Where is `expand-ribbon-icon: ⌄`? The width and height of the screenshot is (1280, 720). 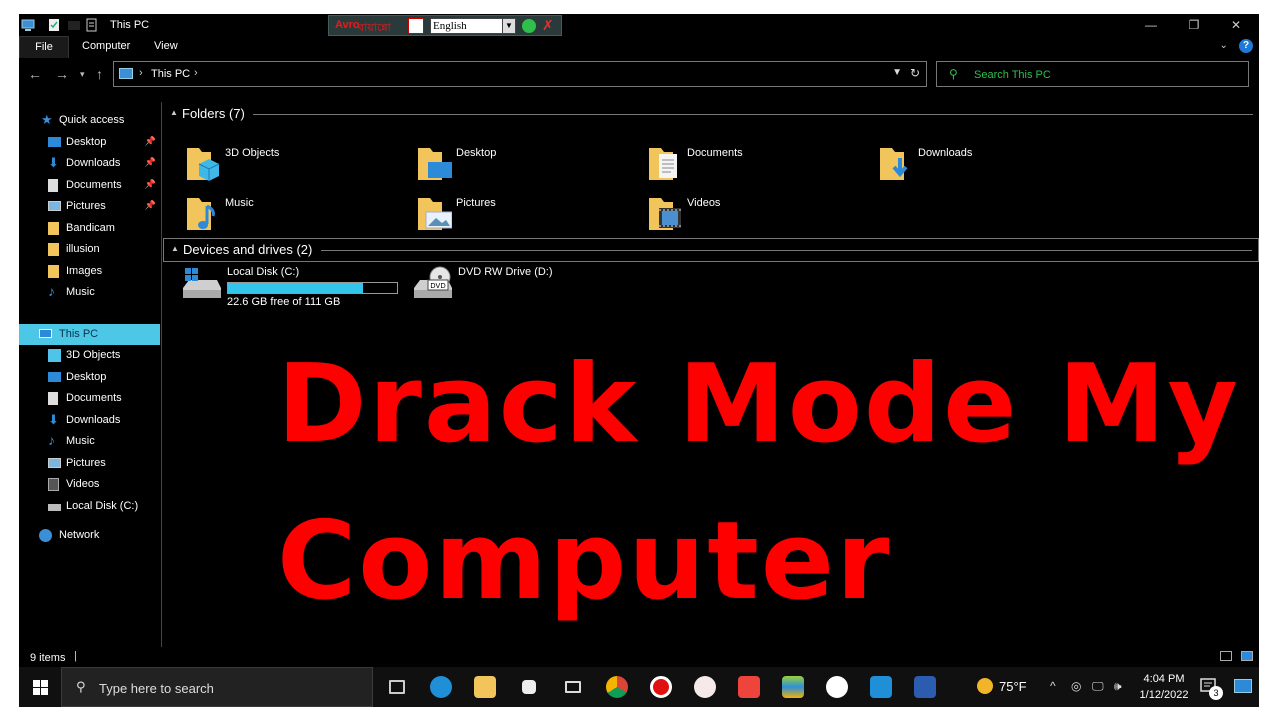
expand-ribbon-icon: ⌄ is located at coordinates (1224, 45).